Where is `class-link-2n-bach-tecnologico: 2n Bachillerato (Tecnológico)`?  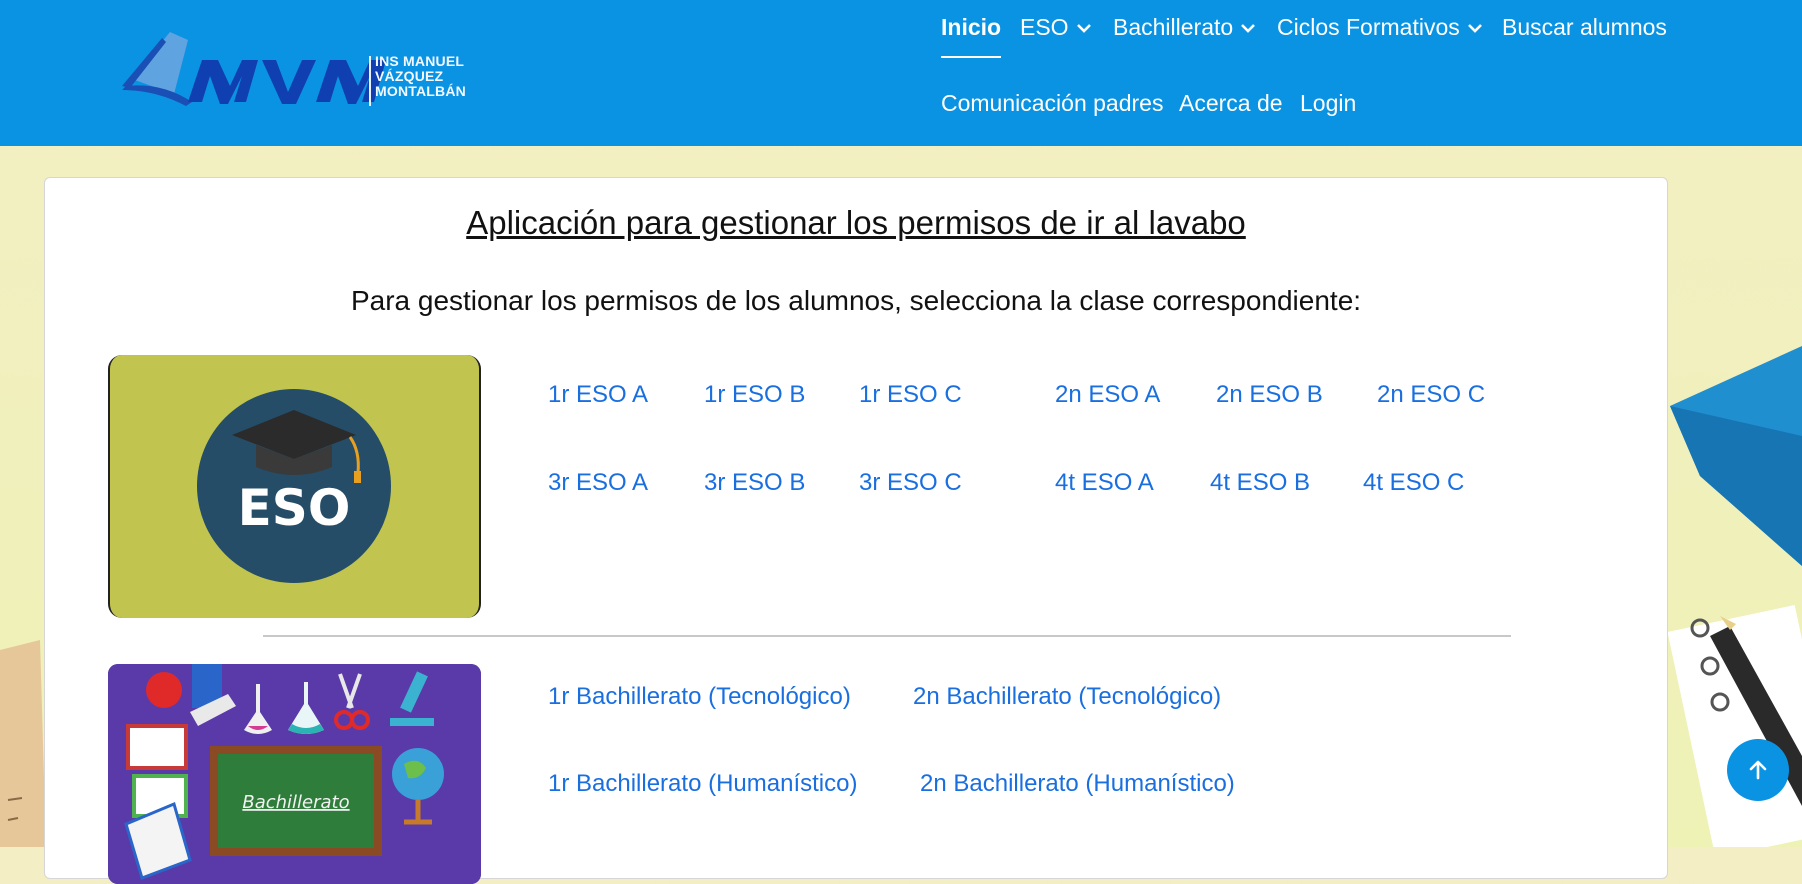 class-link-2n-bach-tecnologico: 2n Bachillerato (Tecnológico) is located at coordinates (1067, 697).